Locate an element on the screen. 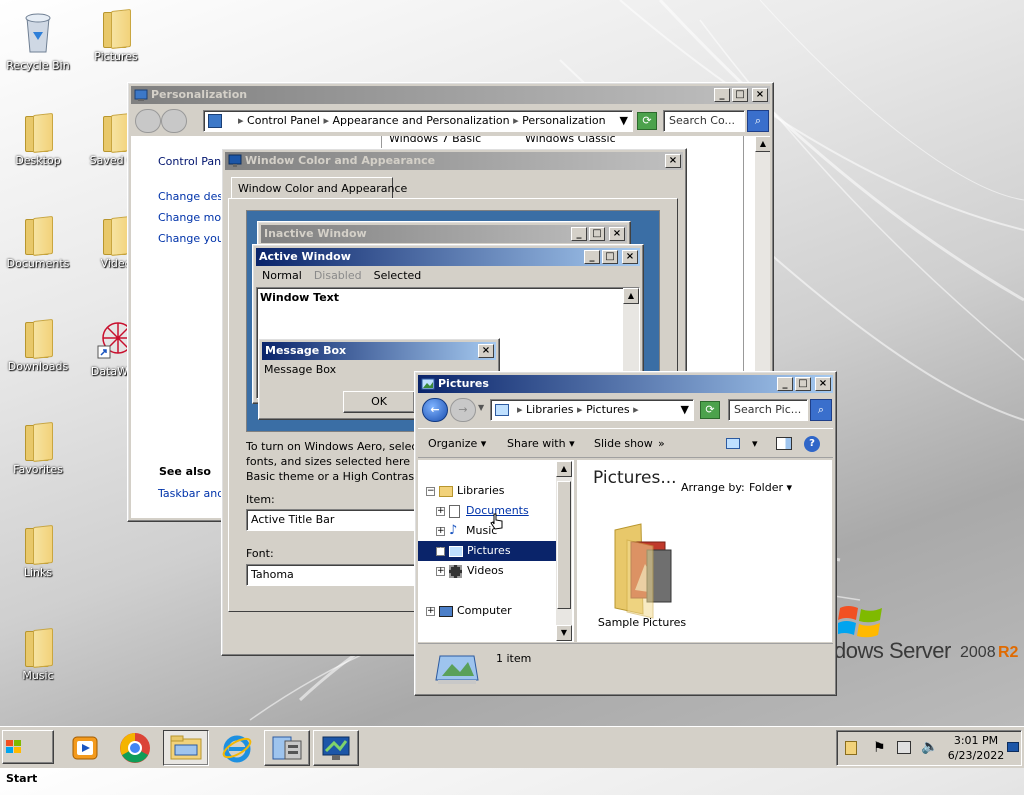  history-dropdown: ▼ is located at coordinates (481, 407).